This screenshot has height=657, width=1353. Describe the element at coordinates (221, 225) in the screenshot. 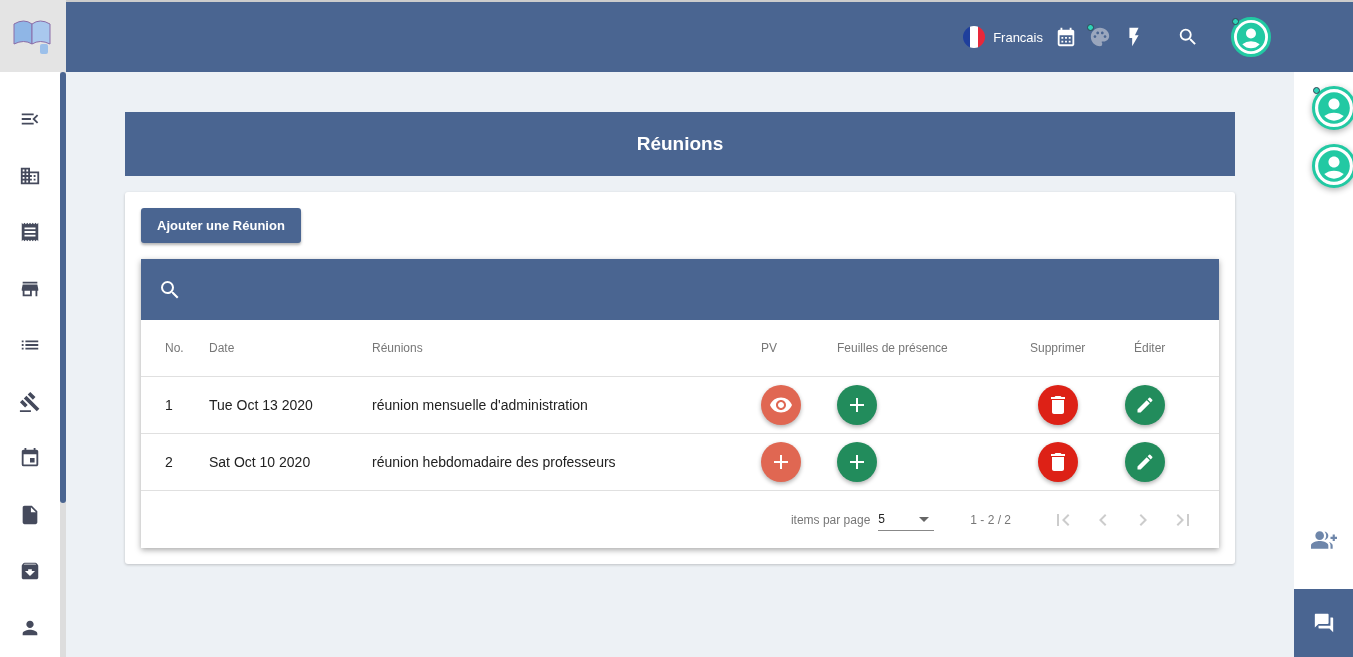

I see `add-meeting-button: Ajouter une Réunion` at that location.